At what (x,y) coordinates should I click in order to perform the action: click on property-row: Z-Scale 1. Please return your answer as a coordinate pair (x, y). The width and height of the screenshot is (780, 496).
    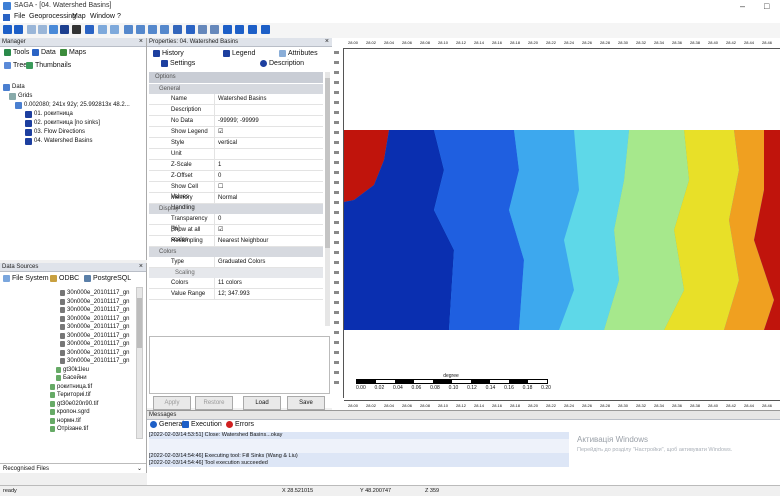
    Looking at the image, I should click on (236, 165).